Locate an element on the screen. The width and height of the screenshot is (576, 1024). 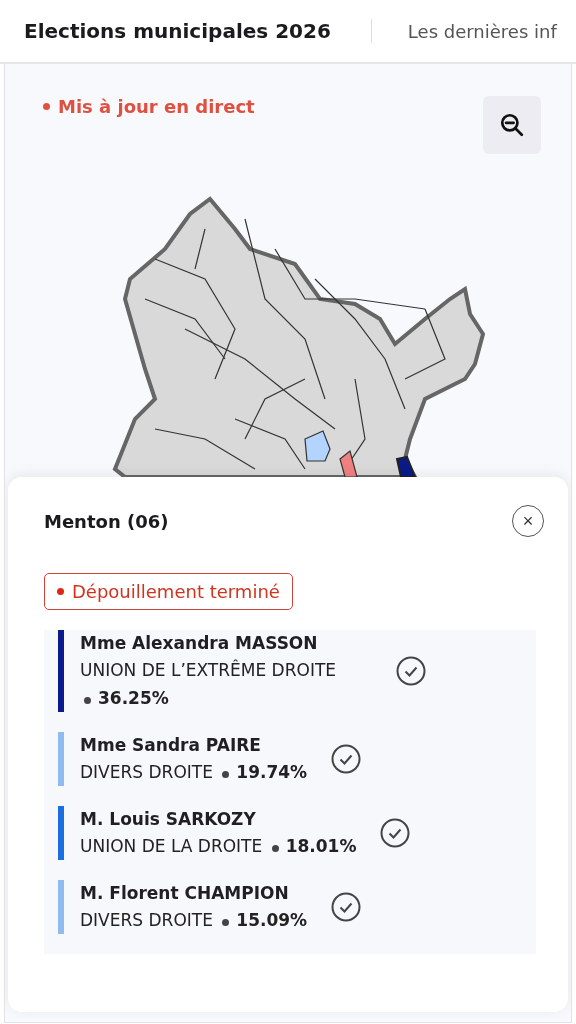
nav-tab: Elections municipales 2026 is located at coordinates (177, 31).